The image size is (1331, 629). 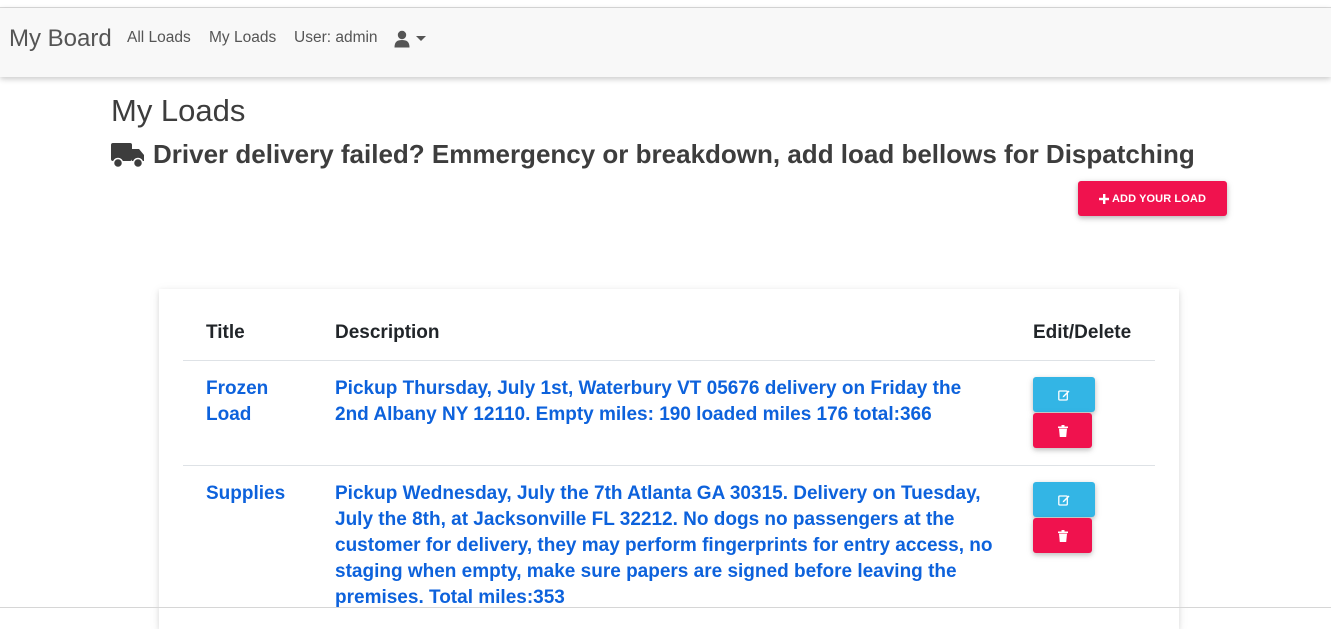 I want to click on row-1-delete-button, so click(x=1062, y=430).